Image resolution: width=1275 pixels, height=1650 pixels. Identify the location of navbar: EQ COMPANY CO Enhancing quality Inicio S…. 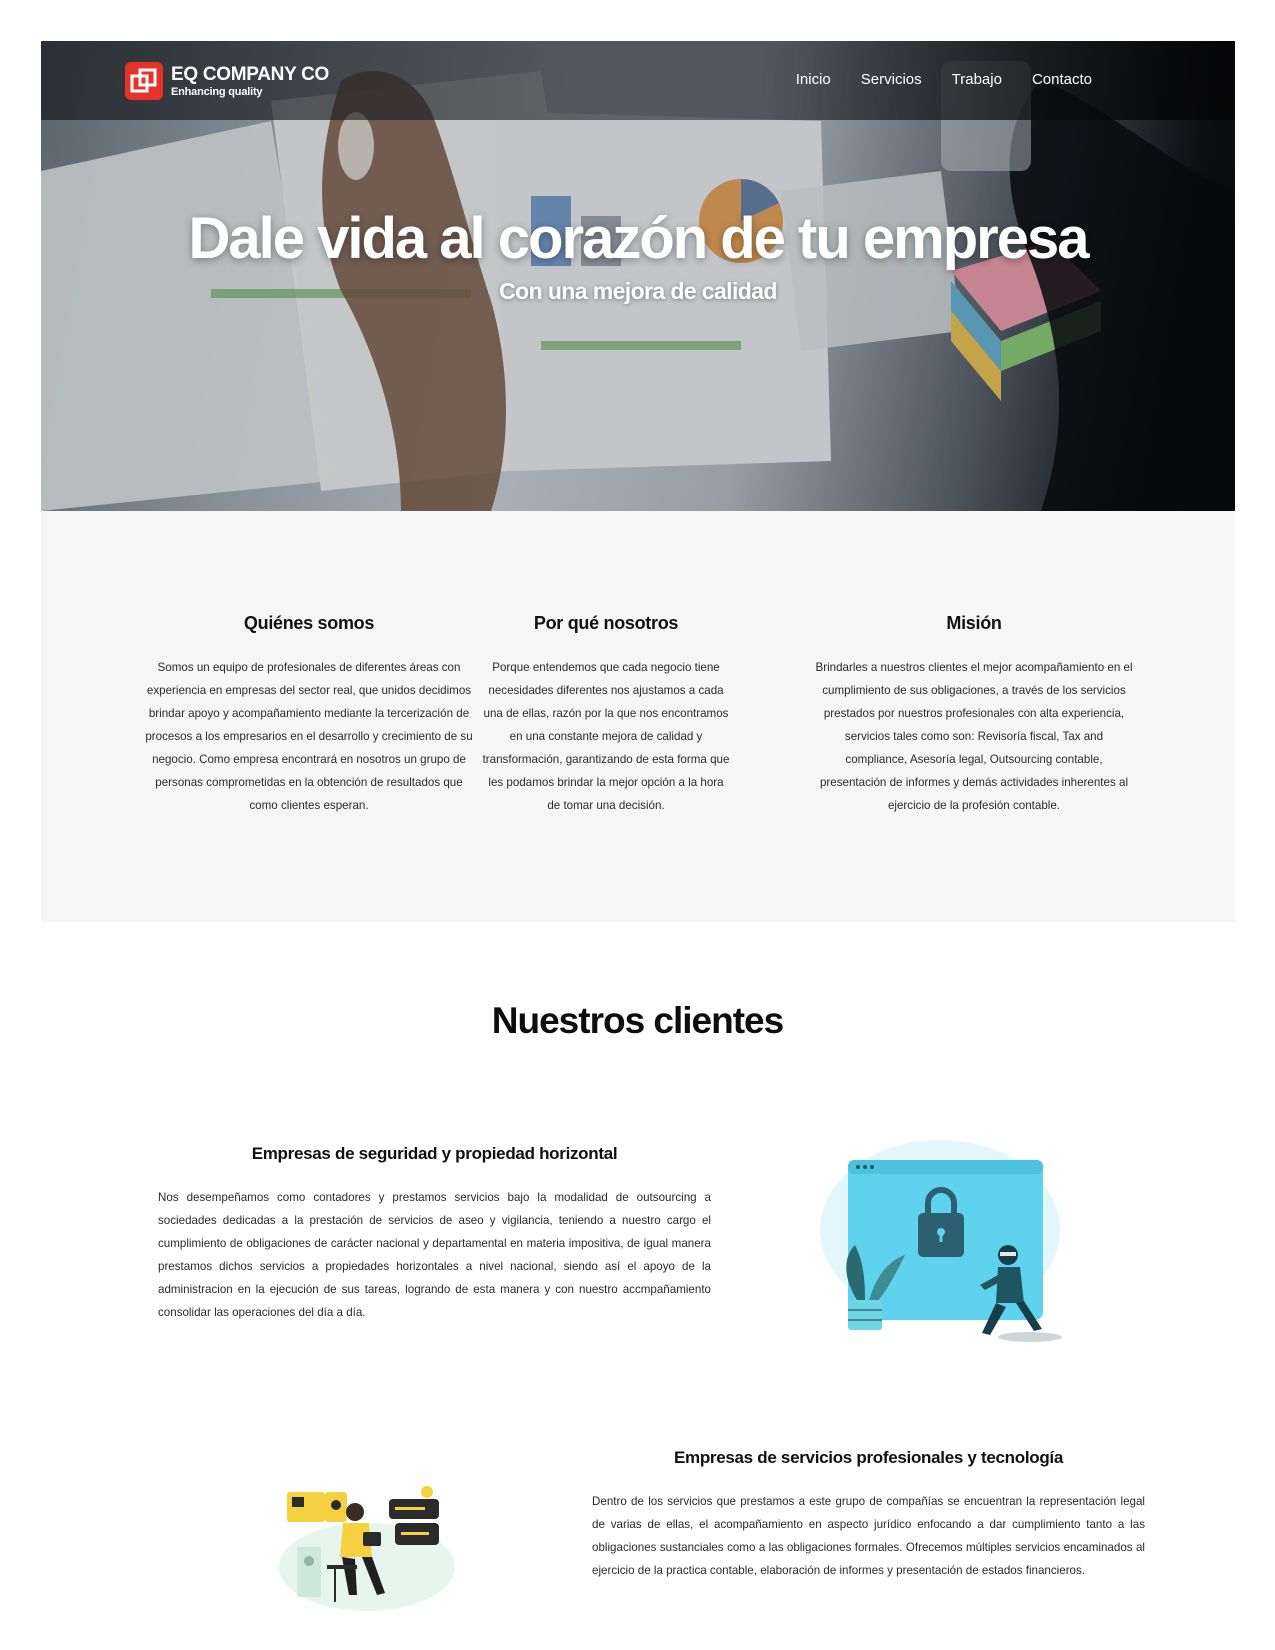
(638, 80).